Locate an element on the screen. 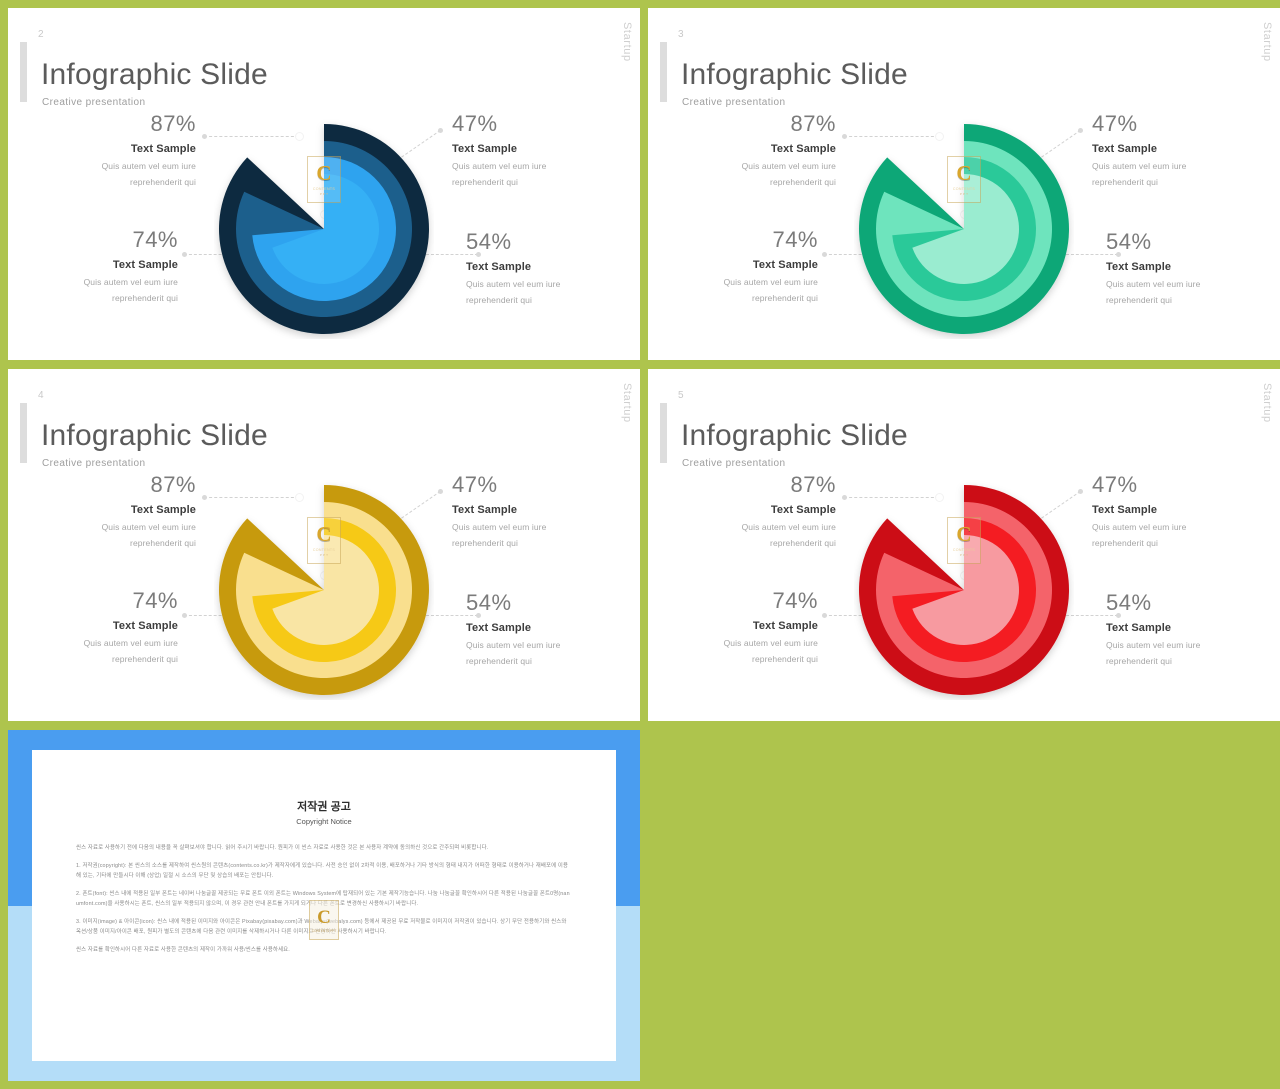 This screenshot has height=1089, width=1280. slide-number: 2 is located at coordinates (41, 34).